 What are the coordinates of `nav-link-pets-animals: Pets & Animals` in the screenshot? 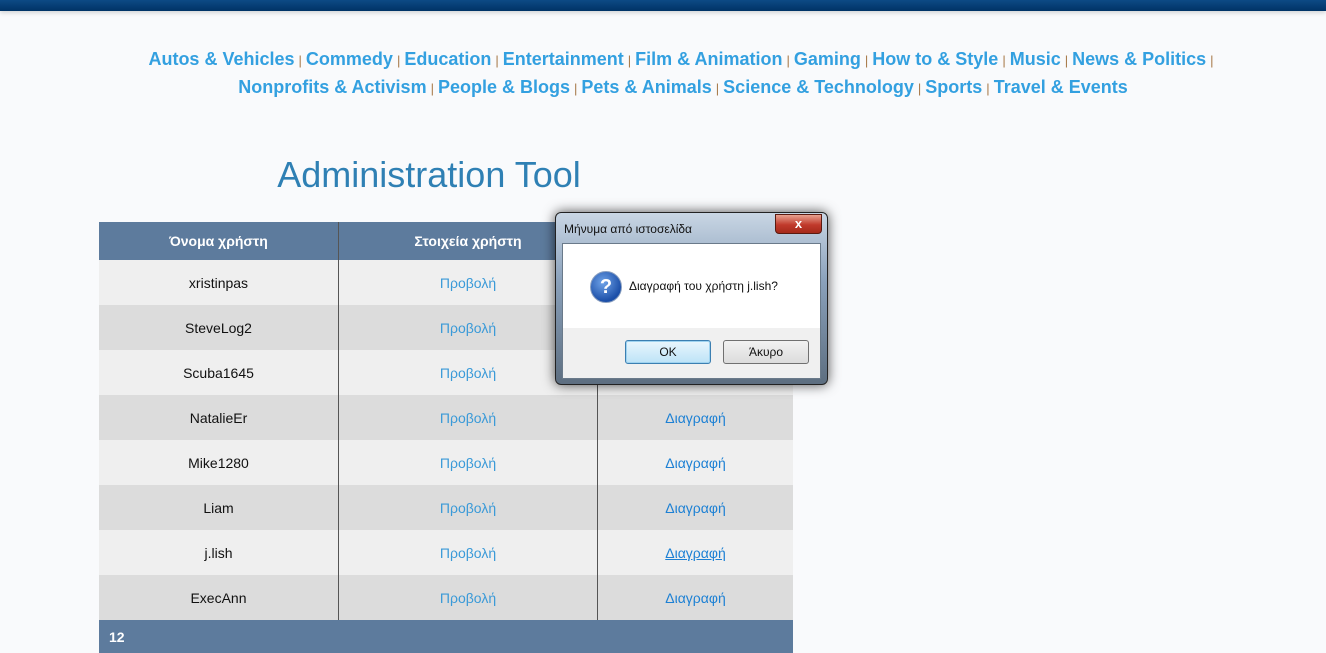 It's located at (646, 87).